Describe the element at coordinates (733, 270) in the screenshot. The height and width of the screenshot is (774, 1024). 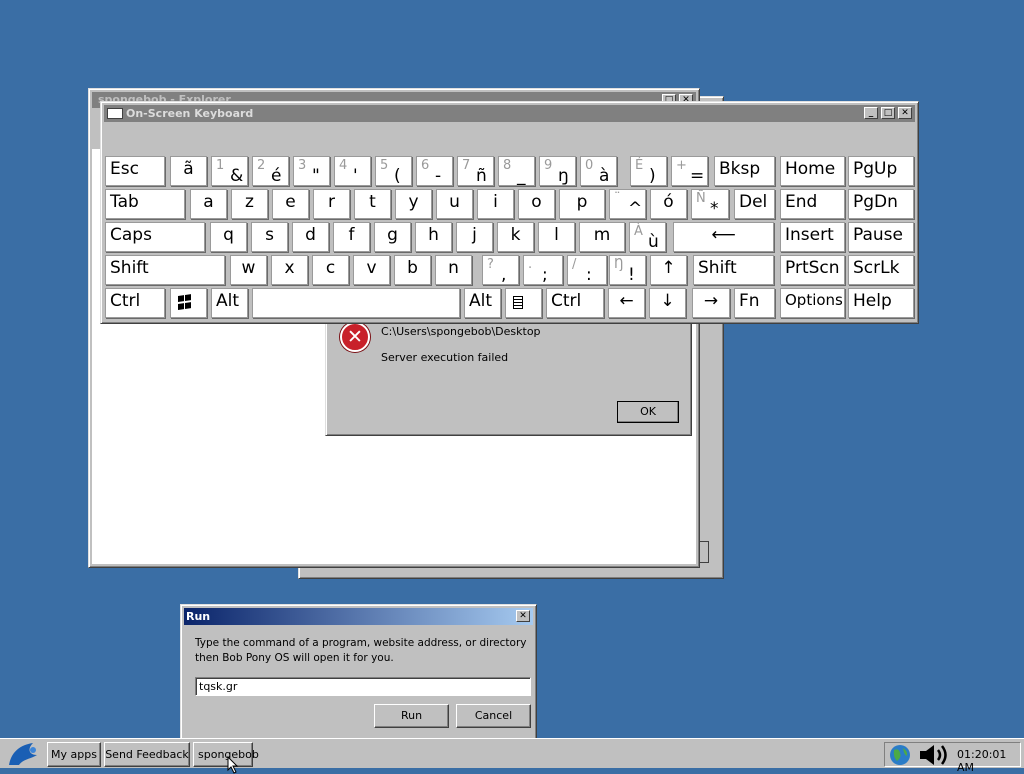
I see `key-rshift: Shift` at that location.